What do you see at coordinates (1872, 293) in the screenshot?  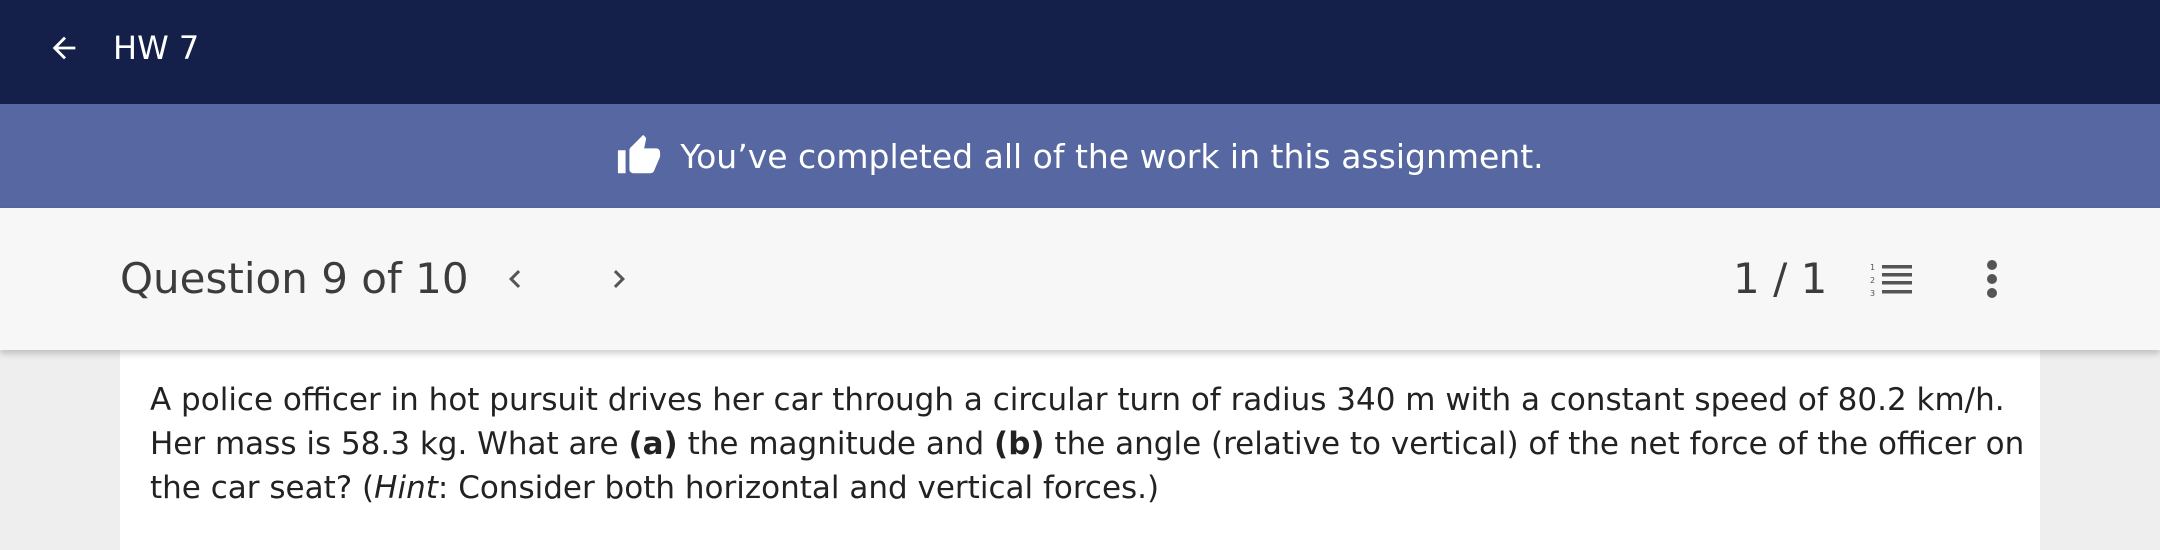 I see `svg-text: 3` at bounding box center [1872, 293].